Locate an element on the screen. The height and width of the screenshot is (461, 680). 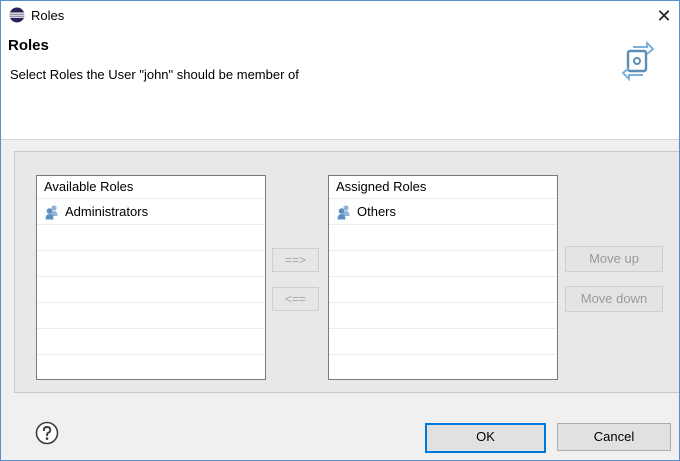
add-role-button: ==> is located at coordinates (295, 260).